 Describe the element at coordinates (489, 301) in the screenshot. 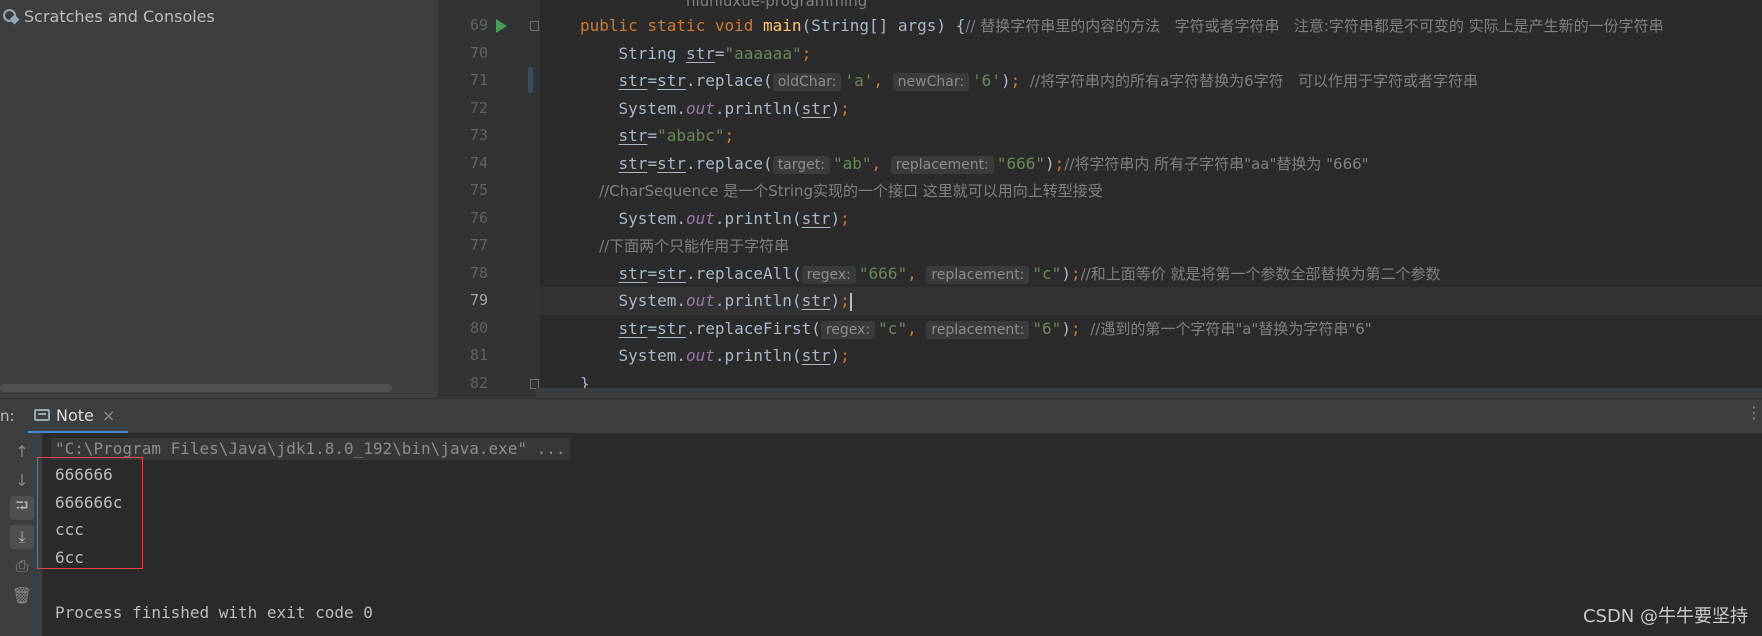

I see `gutter-line: 79` at that location.